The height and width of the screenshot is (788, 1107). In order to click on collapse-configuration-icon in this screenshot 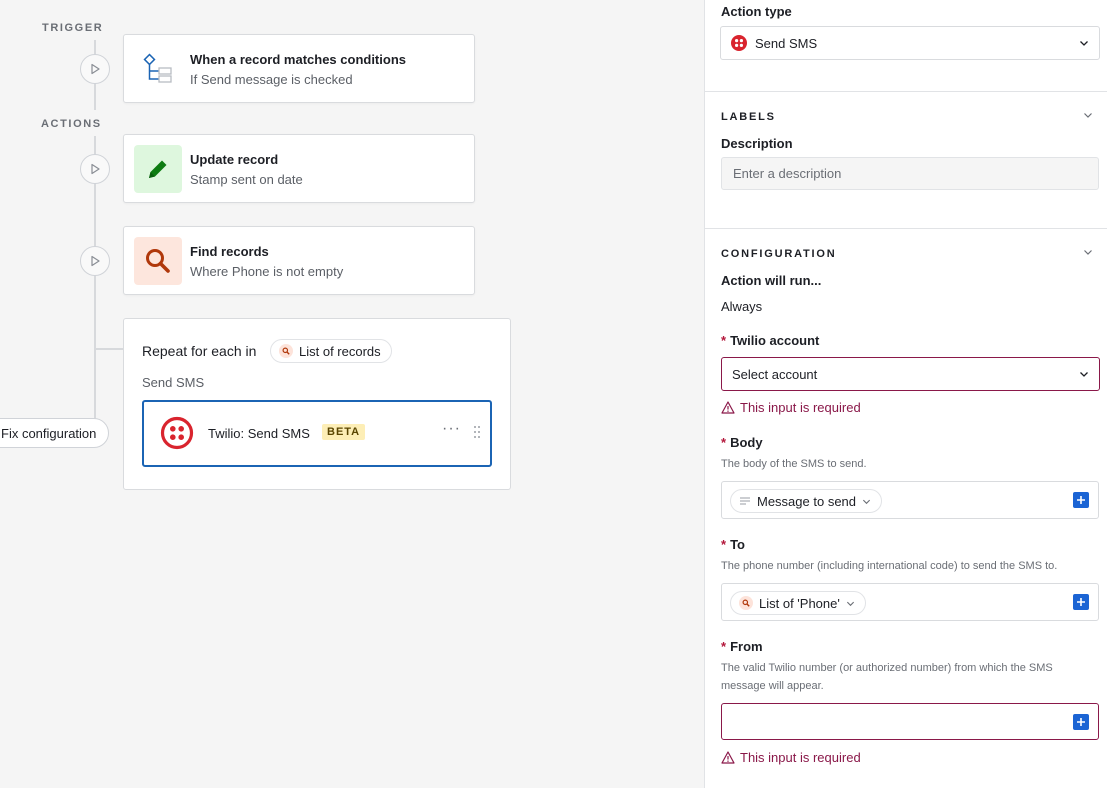, I will do `click(1088, 252)`.